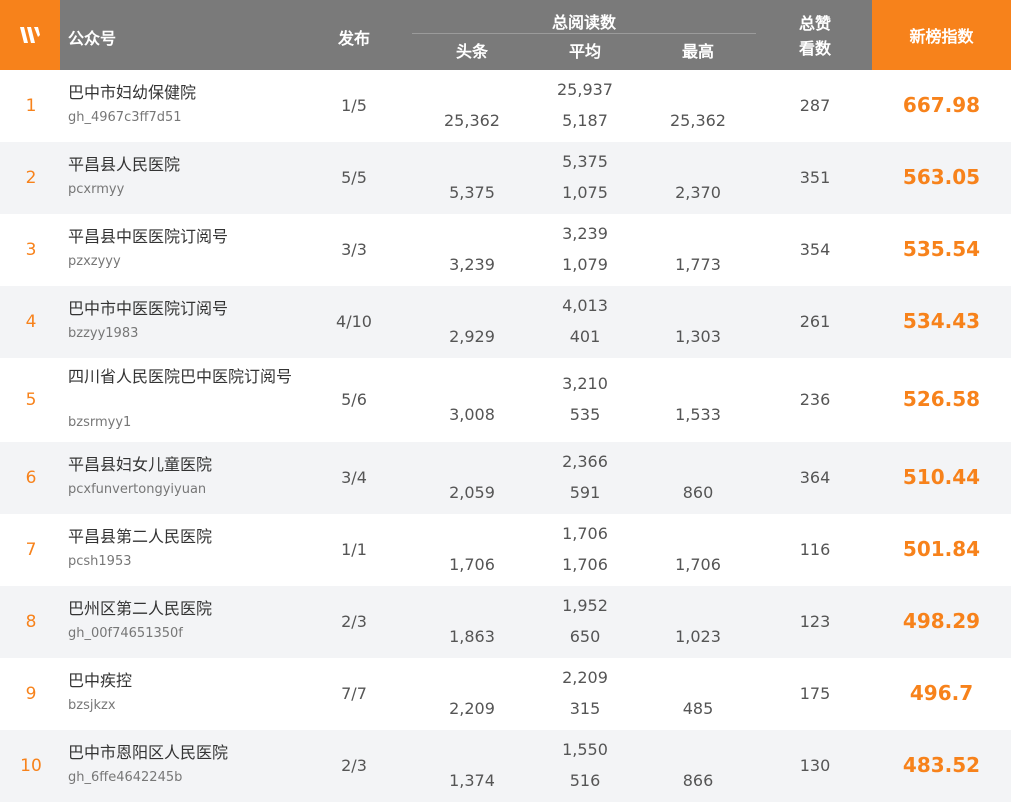 This screenshot has height=802, width=1011. What do you see at coordinates (125, 117) in the screenshot?
I see `account-id: gh_4967c3ff7d51` at bounding box center [125, 117].